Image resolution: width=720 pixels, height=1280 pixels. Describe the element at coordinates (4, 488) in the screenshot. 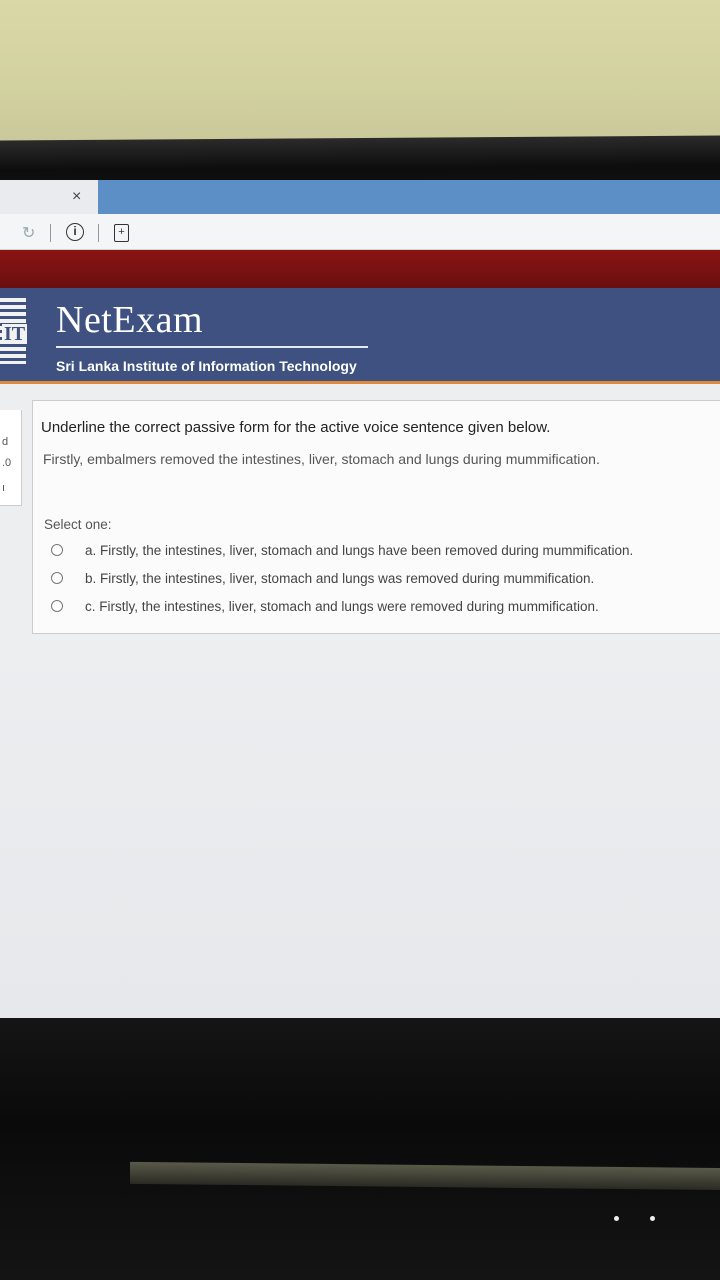

I see `nav-fragment-text: ı` at that location.